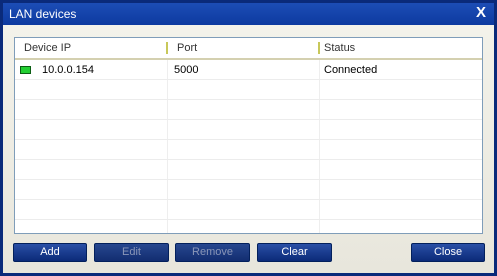  What do you see at coordinates (248, 70) in the screenshot?
I see `table-row: 10.0.0.154 5000 Connected` at bounding box center [248, 70].